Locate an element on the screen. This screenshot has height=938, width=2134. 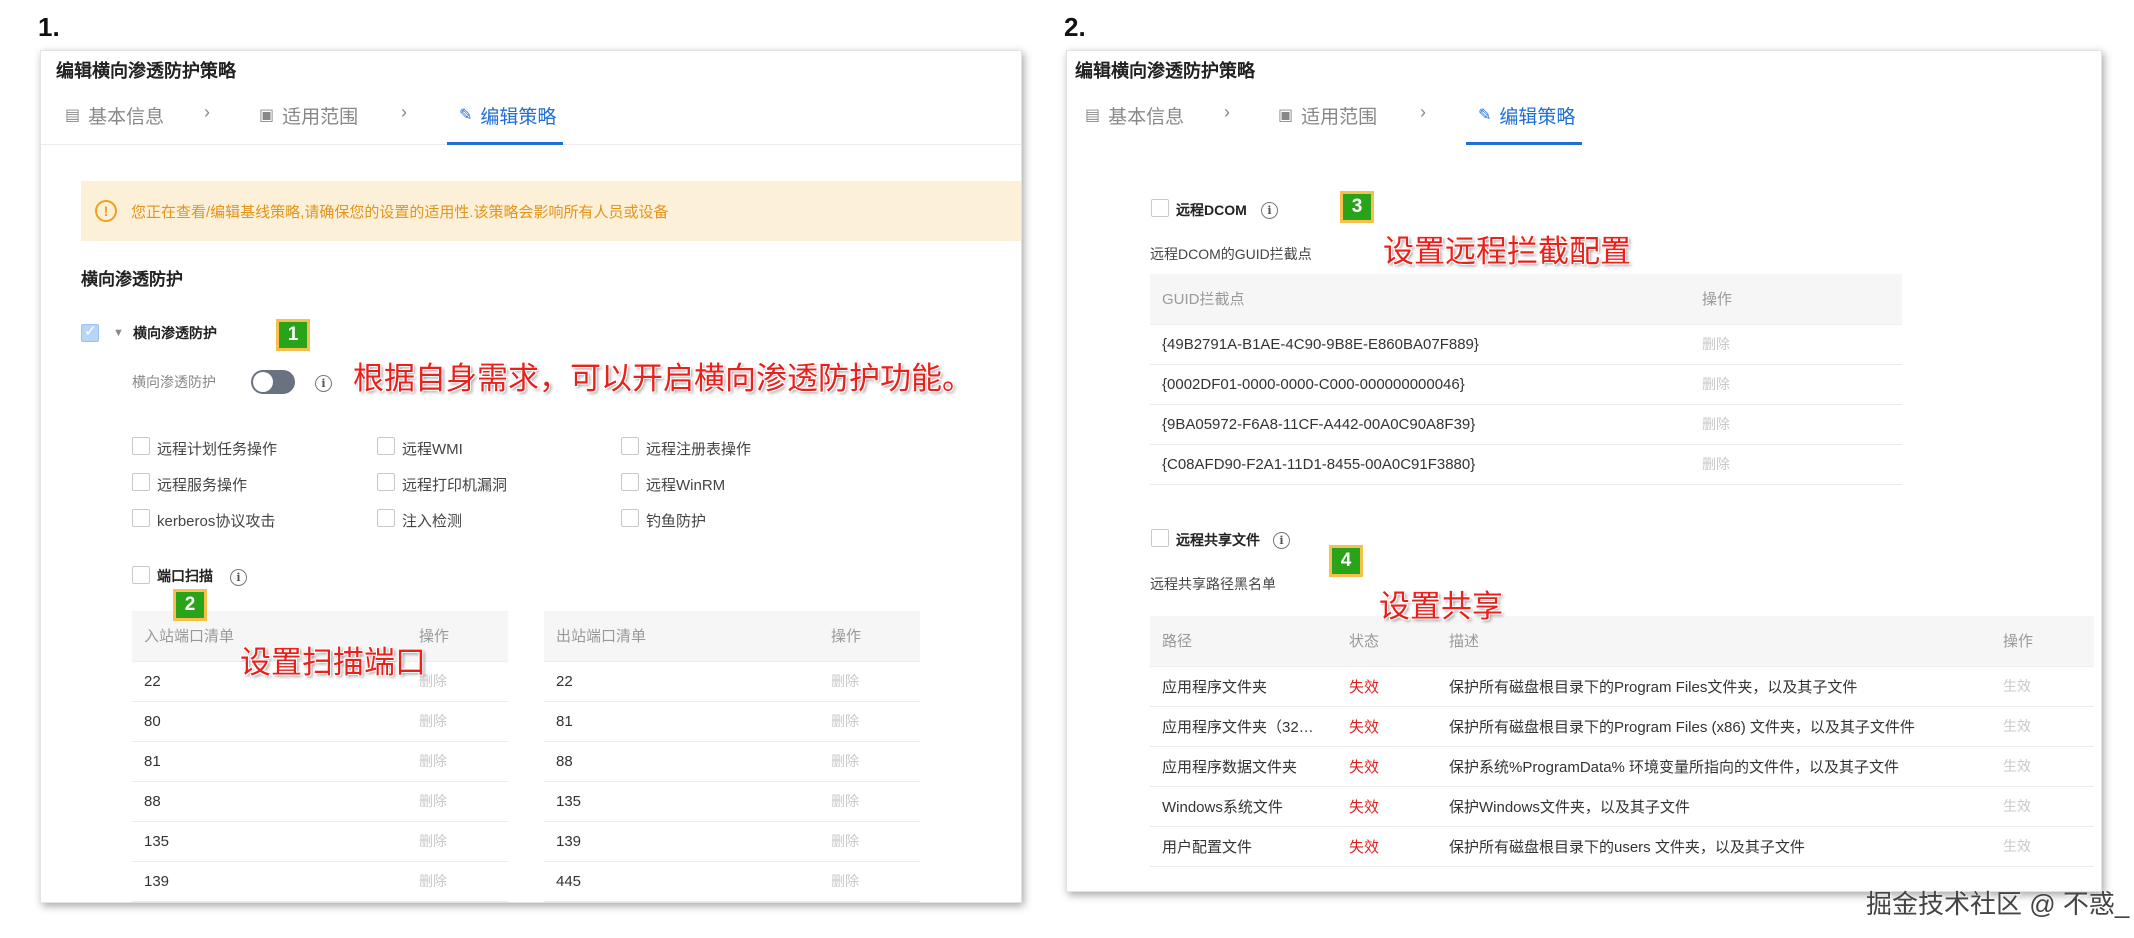
option-label: 远程WMI is located at coordinates (432, 449).